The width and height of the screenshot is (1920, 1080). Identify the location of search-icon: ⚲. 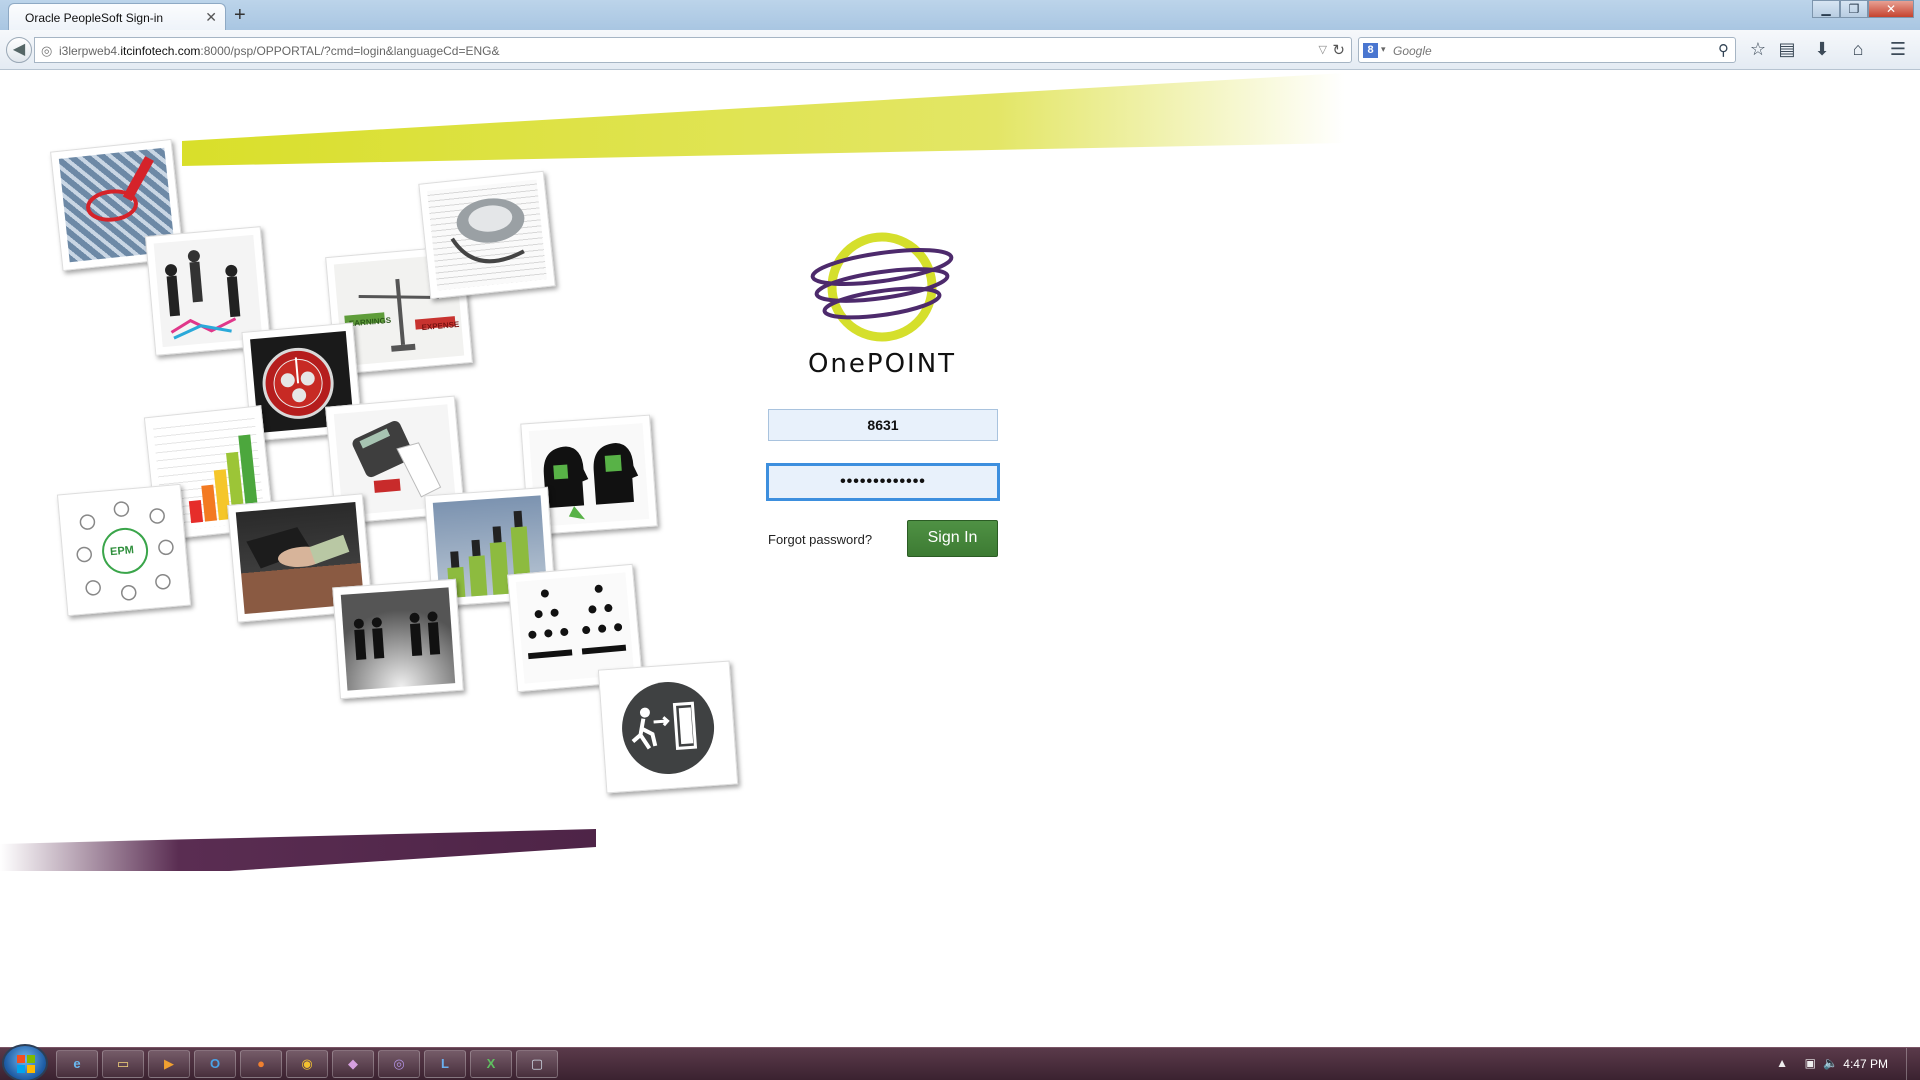
(1723, 50).